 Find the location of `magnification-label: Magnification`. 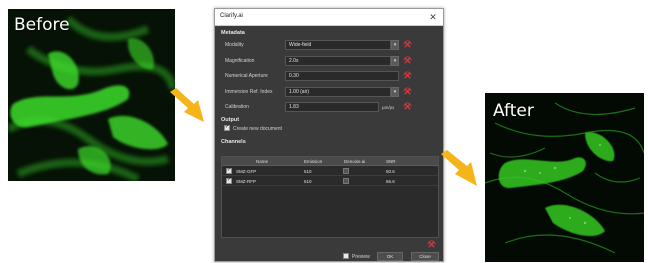

magnification-label: Magnification is located at coordinates (240, 61).